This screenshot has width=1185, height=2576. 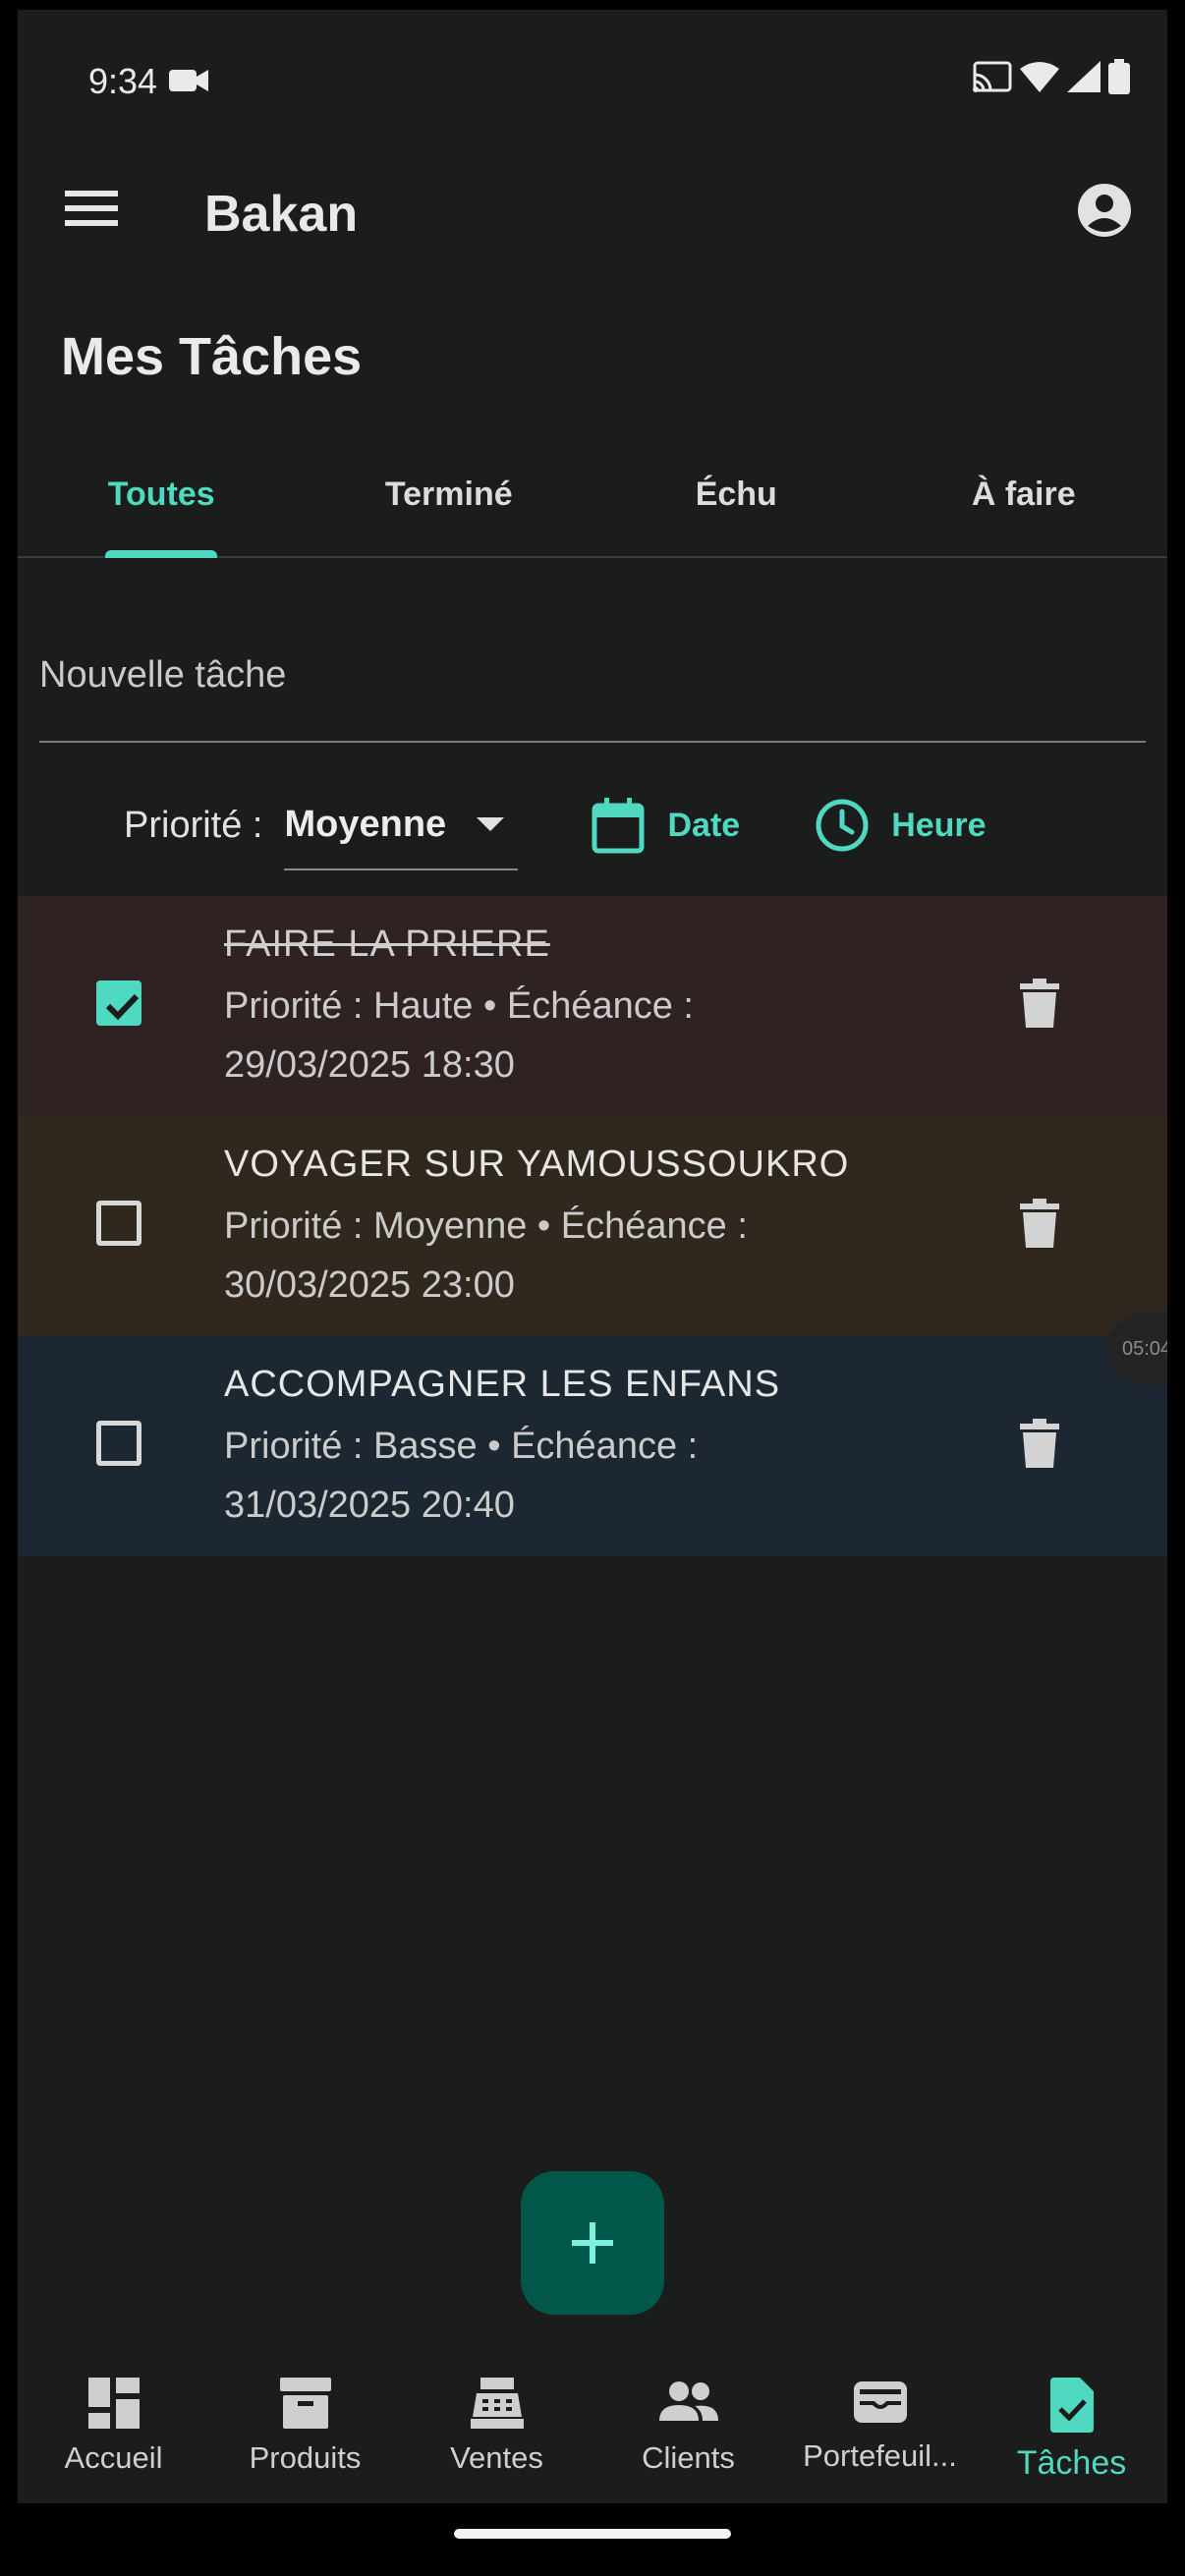 What do you see at coordinates (1119, 76) in the screenshot?
I see `battery-icon` at bounding box center [1119, 76].